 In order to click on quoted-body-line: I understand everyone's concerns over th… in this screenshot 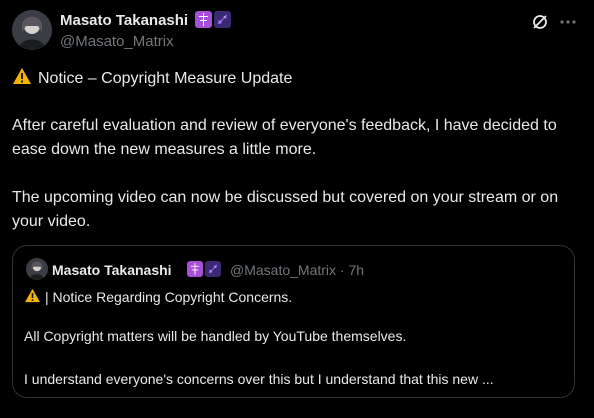, I will do `click(259, 379)`.